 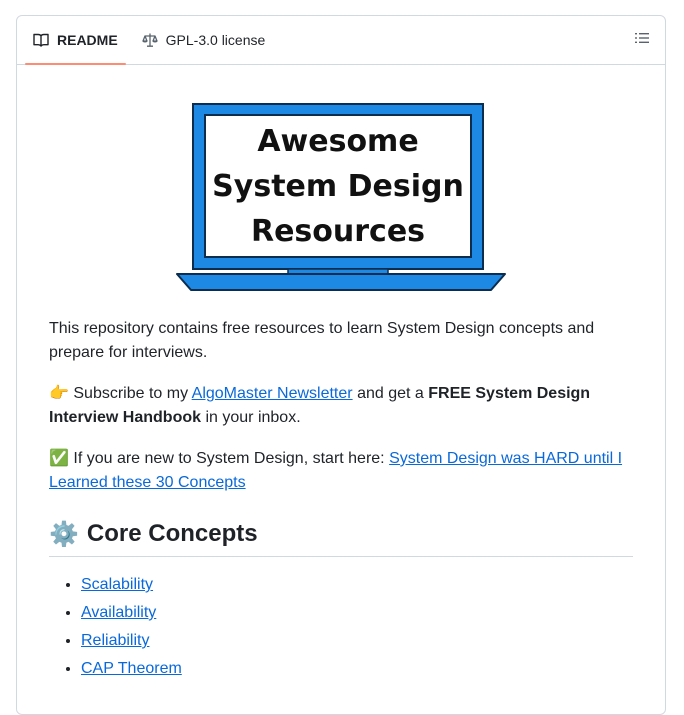 I want to click on concept-link-scalability: Scalability, so click(x=117, y=584).